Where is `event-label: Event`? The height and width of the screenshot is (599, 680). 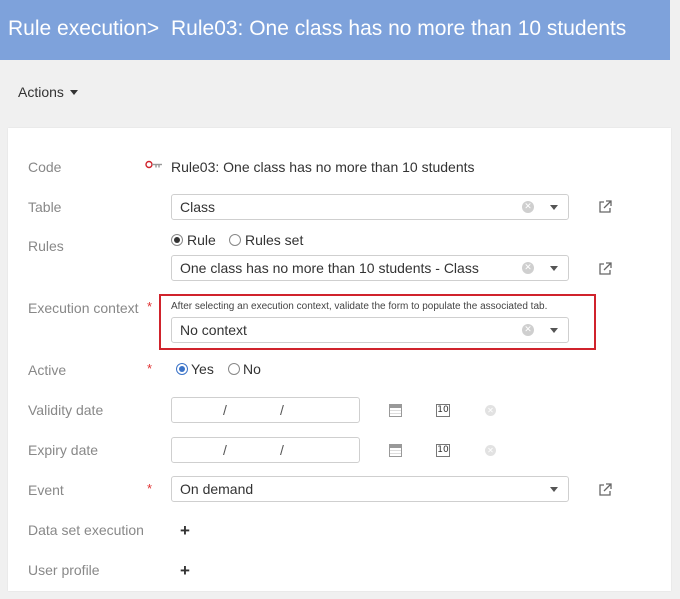 event-label: Event is located at coordinates (46, 490).